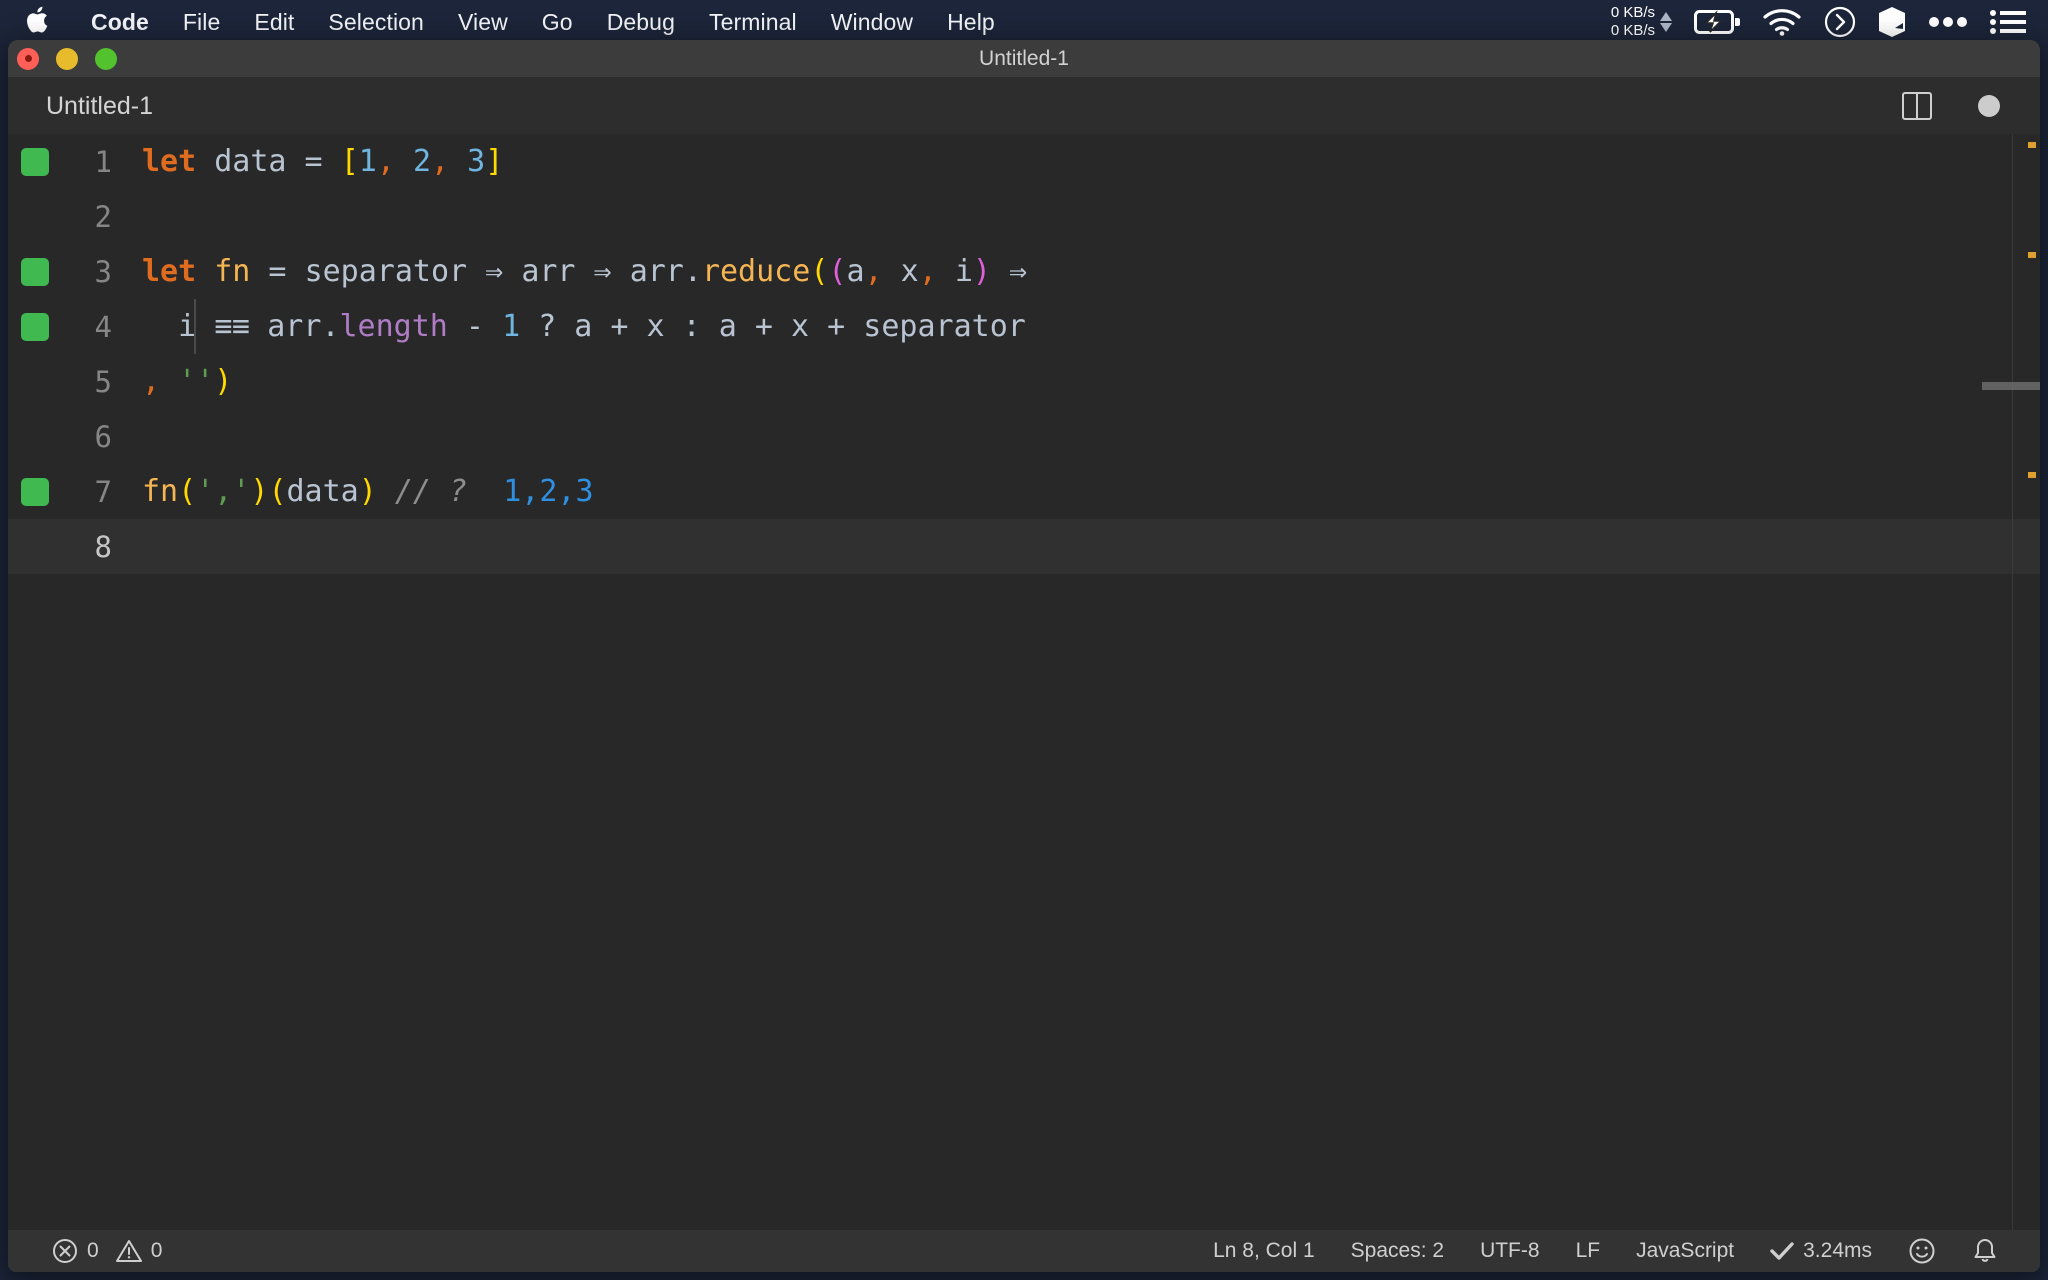 The width and height of the screenshot is (2048, 1280). Describe the element at coordinates (476, 161) in the screenshot. I see `code-token: 3` at that location.